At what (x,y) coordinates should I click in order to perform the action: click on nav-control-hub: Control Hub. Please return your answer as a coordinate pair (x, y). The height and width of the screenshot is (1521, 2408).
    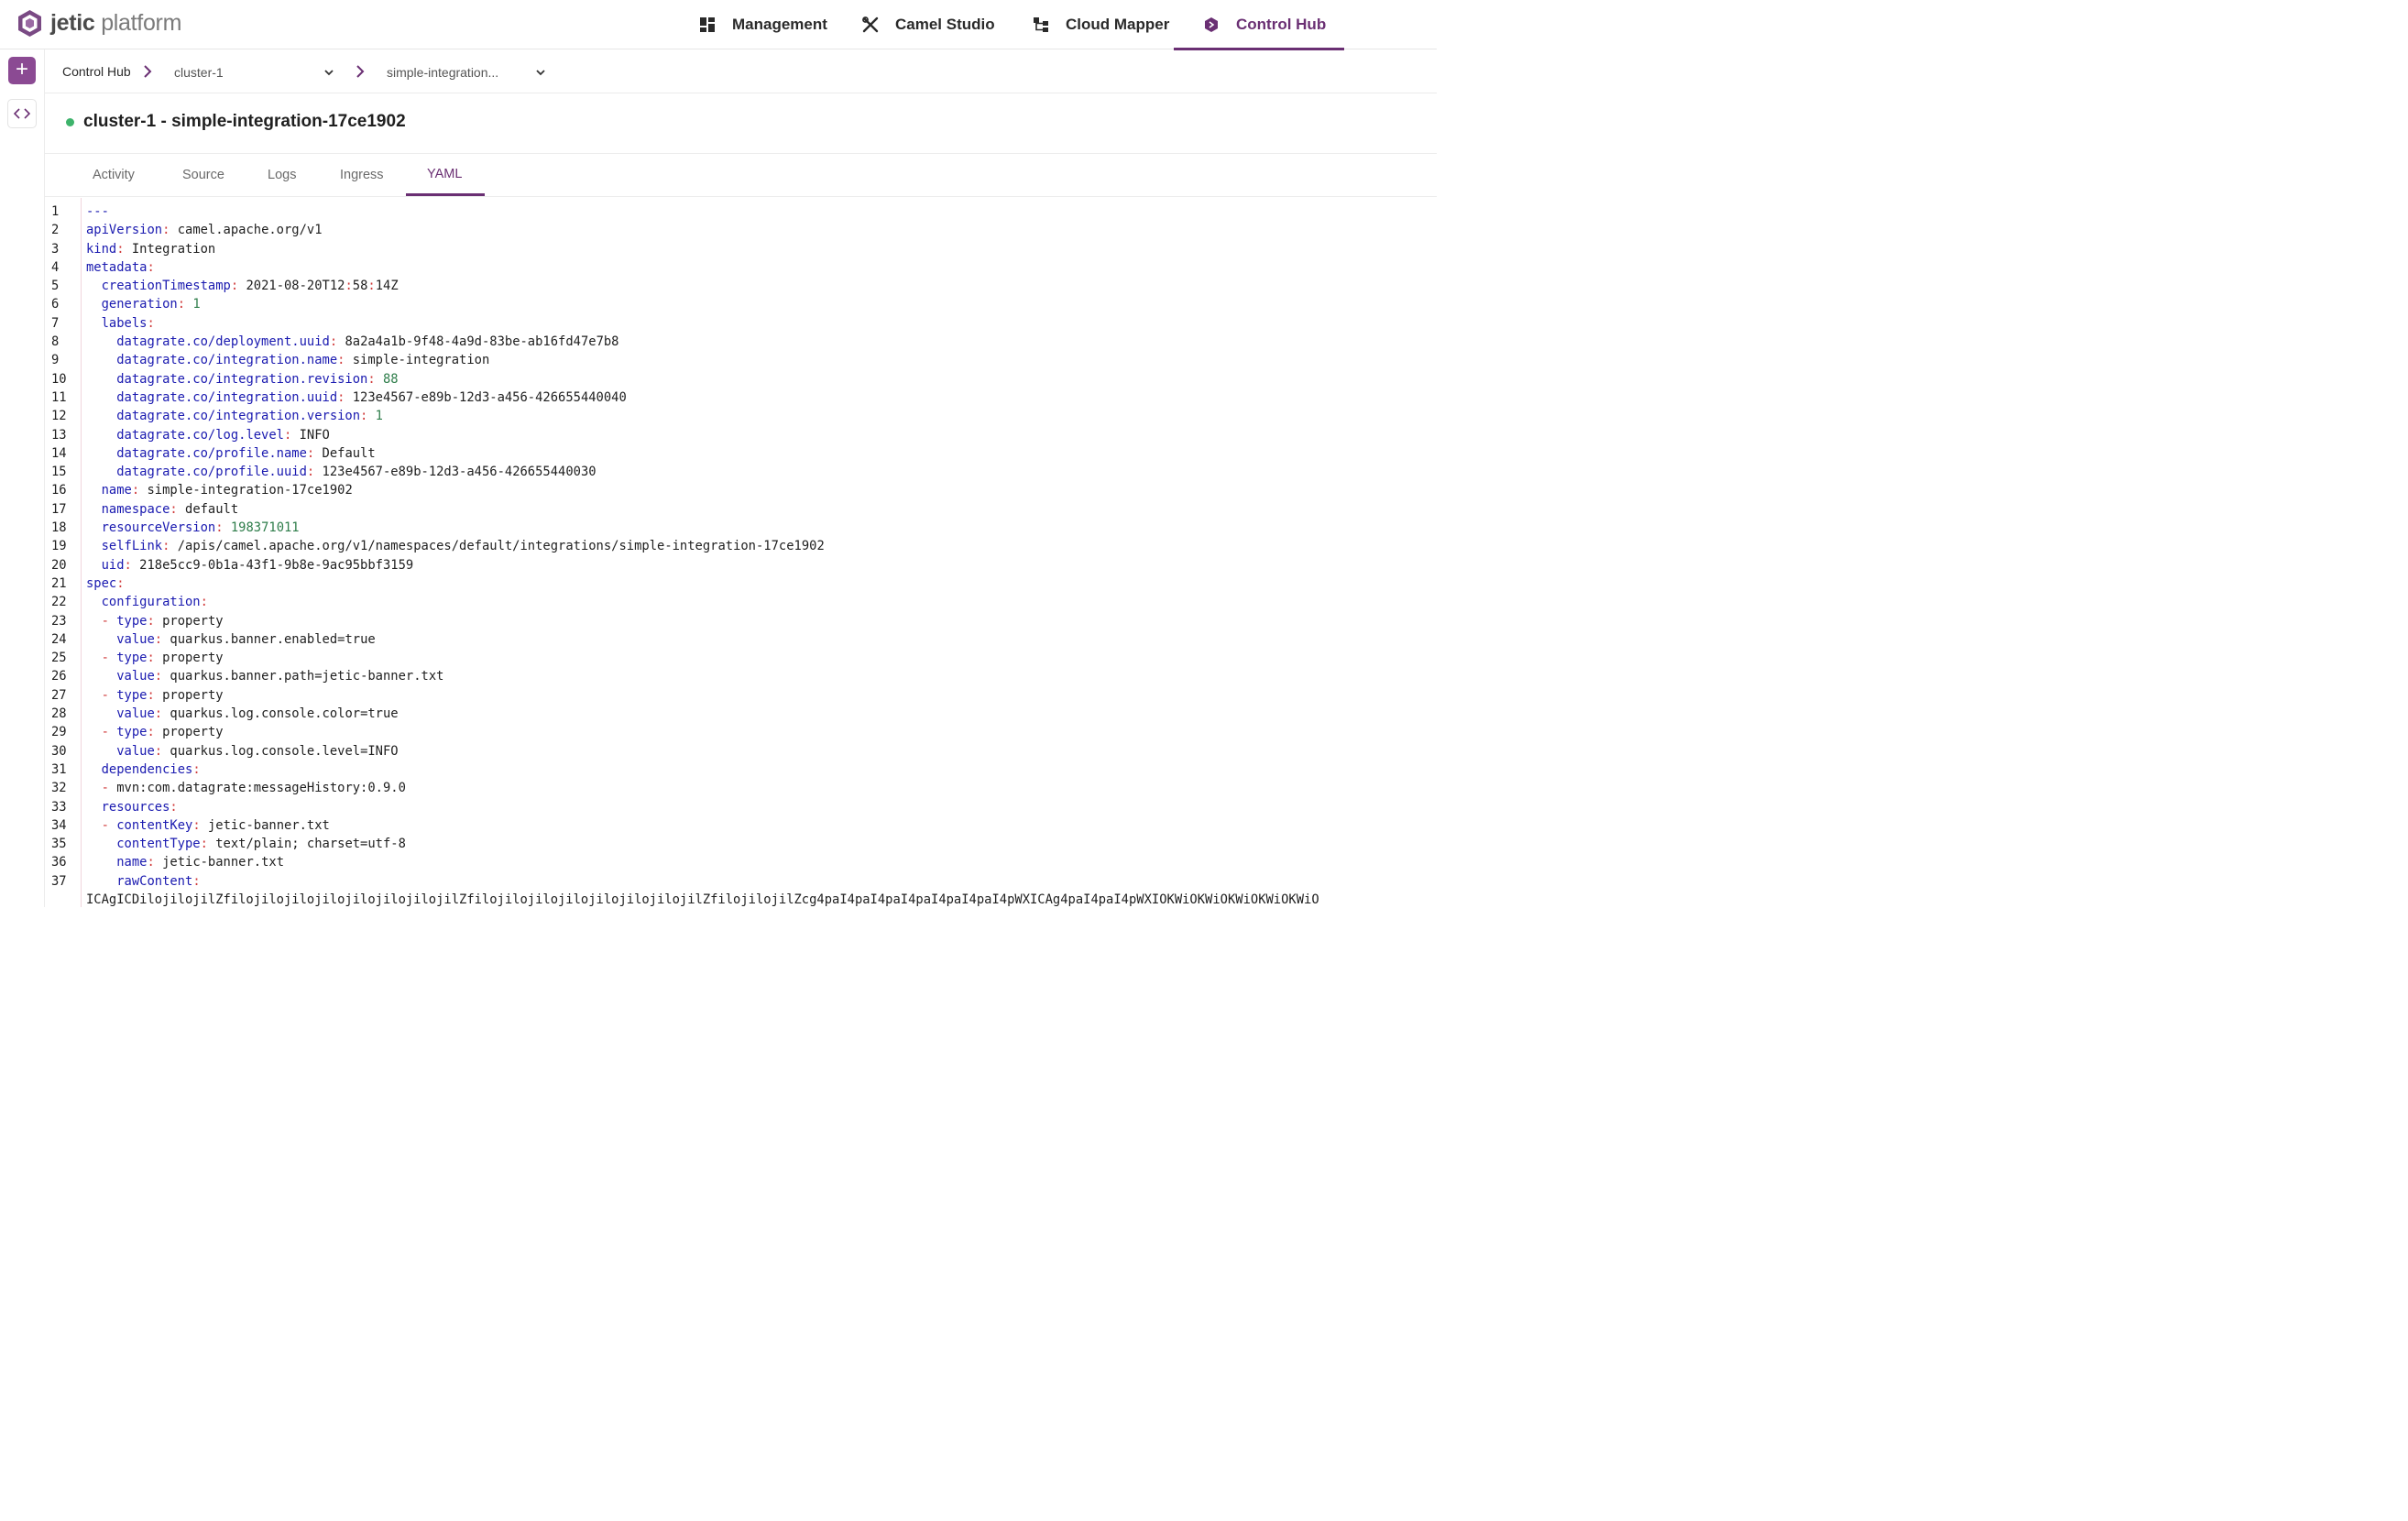
    Looking at the image, I should click on (1259, 25).